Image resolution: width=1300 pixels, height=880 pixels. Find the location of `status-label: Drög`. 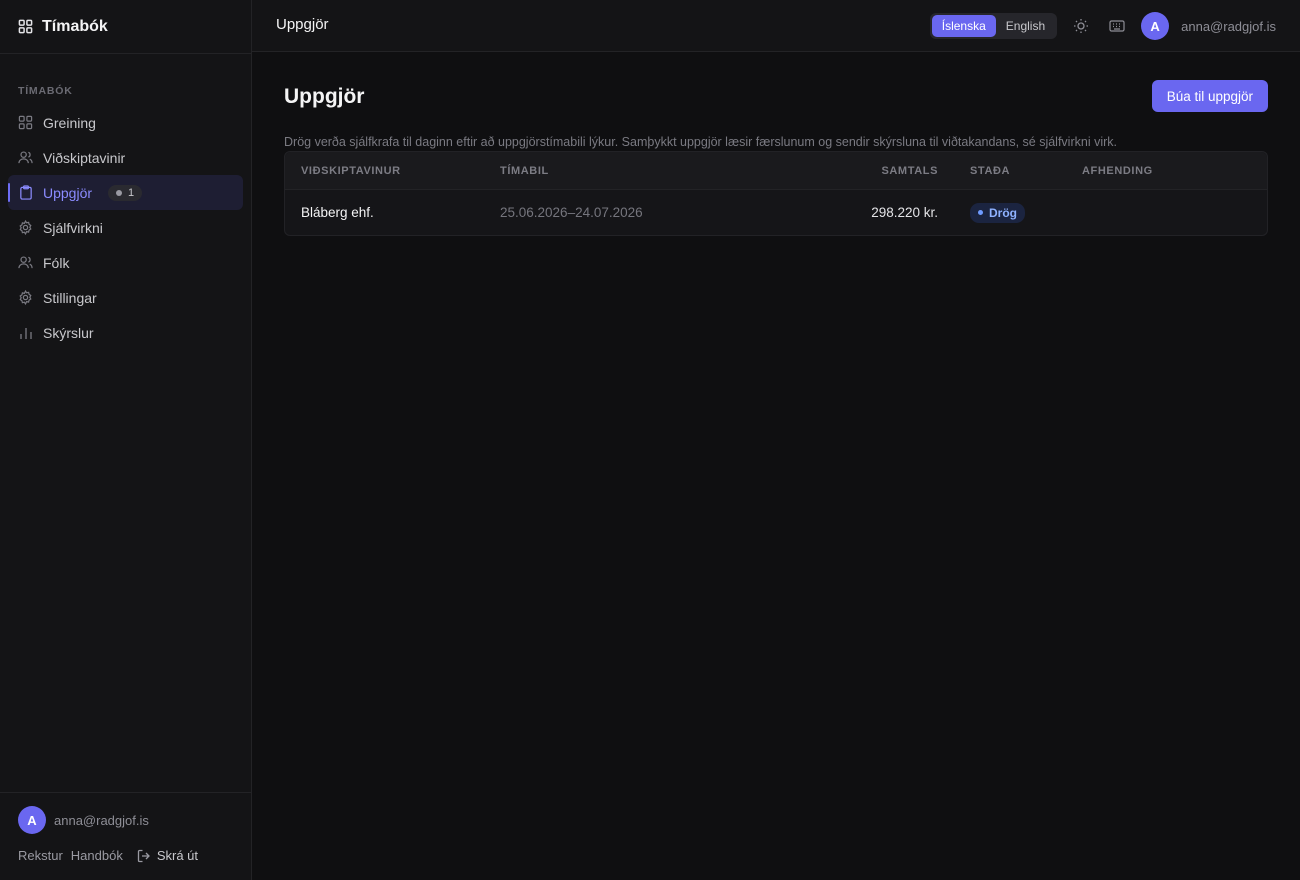

status-label: Drög is located at coordinates (1003, 212).